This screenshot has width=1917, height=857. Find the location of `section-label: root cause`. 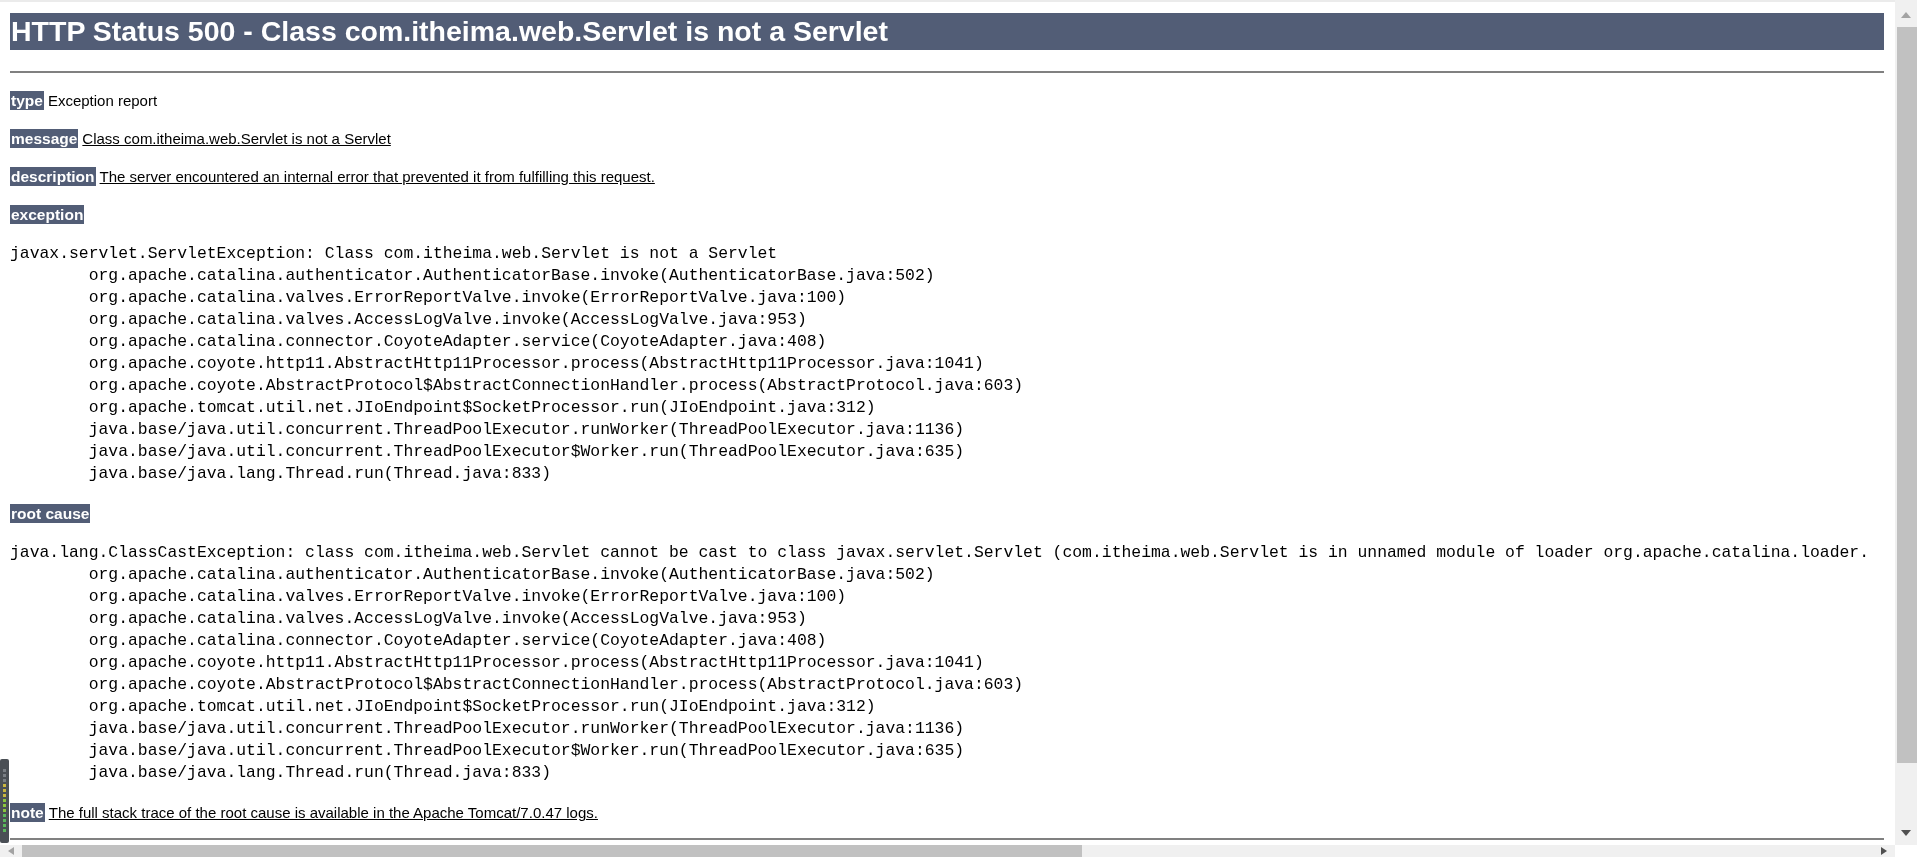

section-label: root cause is located at coordinates (50, 513).